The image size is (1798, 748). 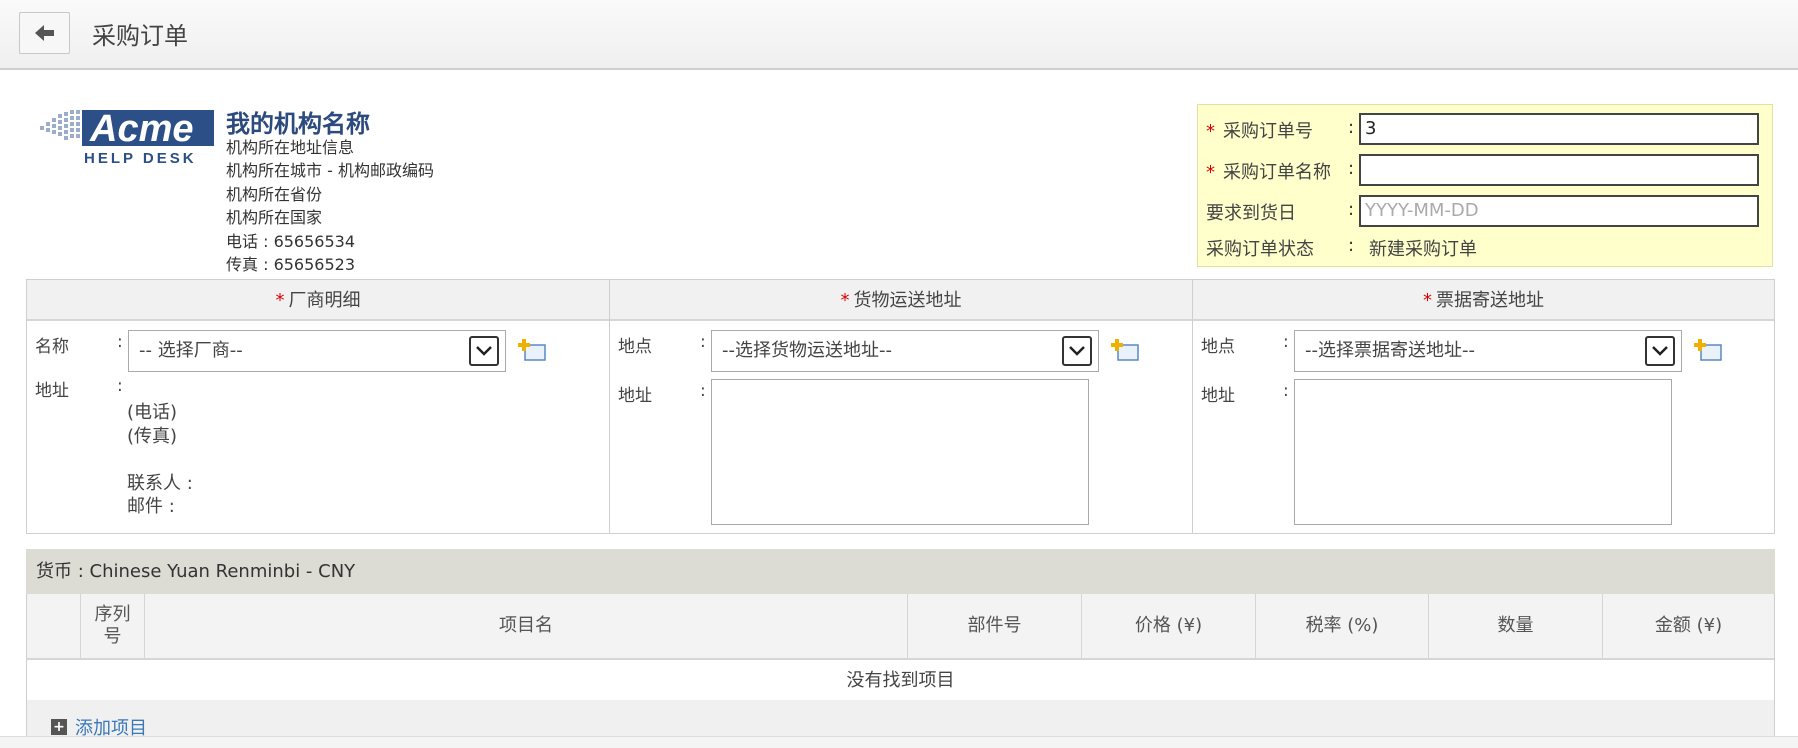 I want to click on col-seq: 序列 号, so click(x=113, y=626).